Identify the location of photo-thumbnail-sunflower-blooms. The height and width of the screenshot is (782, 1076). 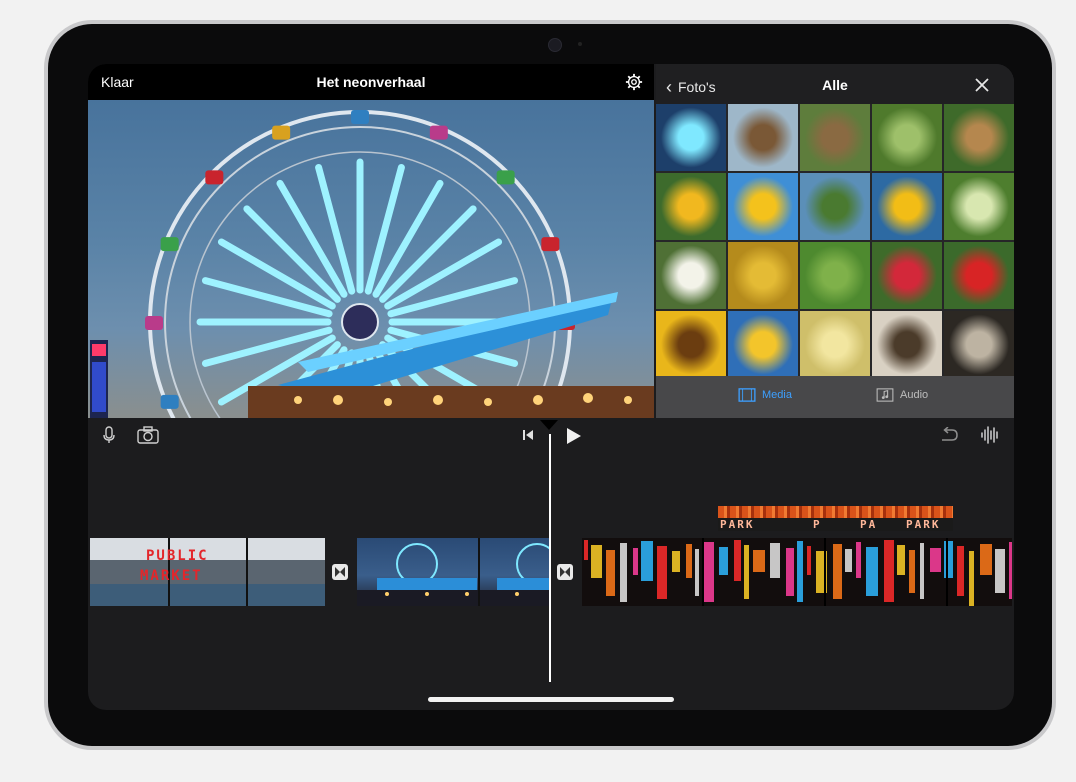
(691, 344).